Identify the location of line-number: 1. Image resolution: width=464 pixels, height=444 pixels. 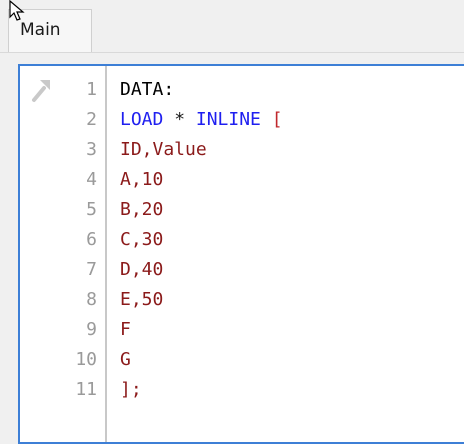
(91, 89).